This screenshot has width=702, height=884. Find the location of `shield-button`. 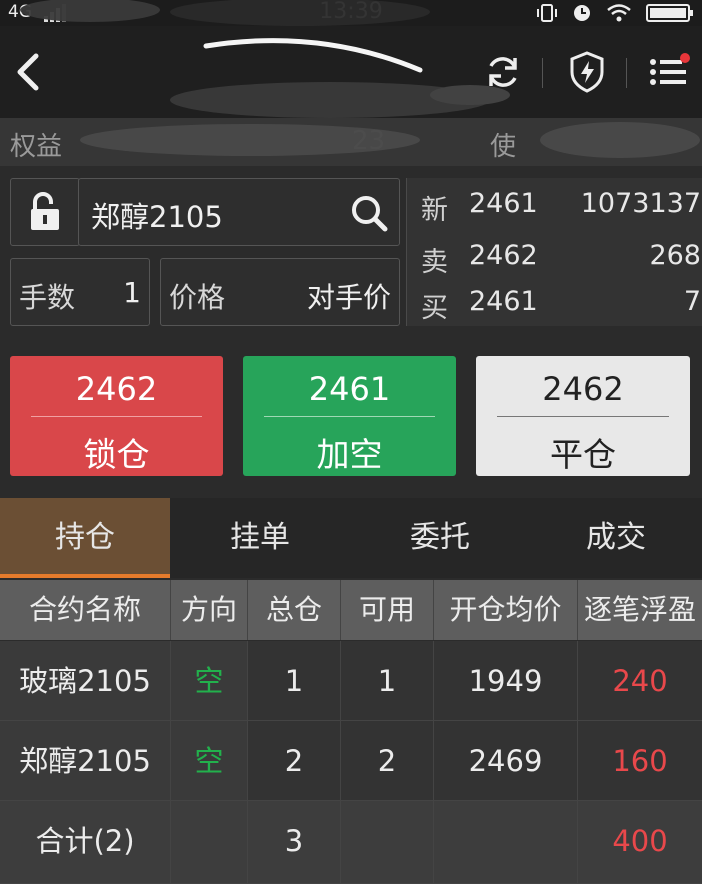

shield-button is located at coordinates (587, 72).